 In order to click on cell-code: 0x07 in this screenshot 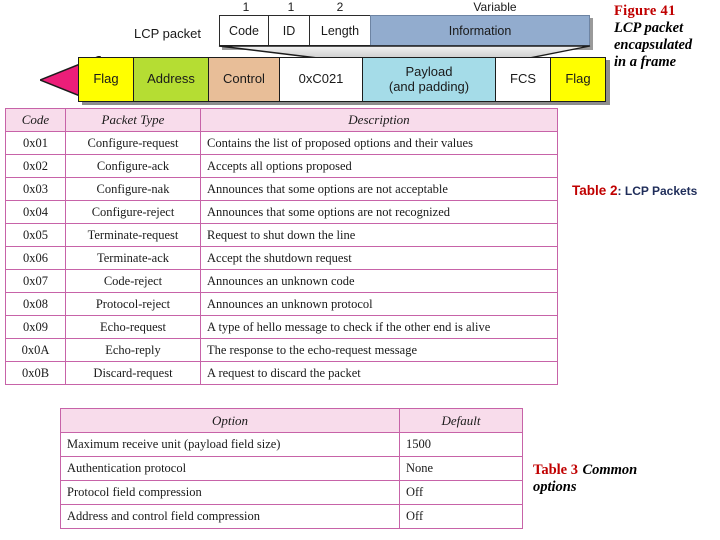, I will do `click(35, 281)`.